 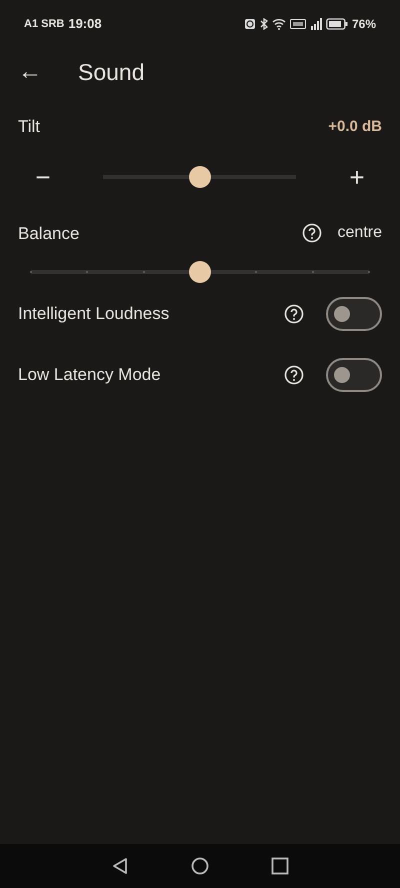 What do you see at coordinates (250, 24) in the screenshot?
I see `alarm-icon` at bounding box center [250, 24].